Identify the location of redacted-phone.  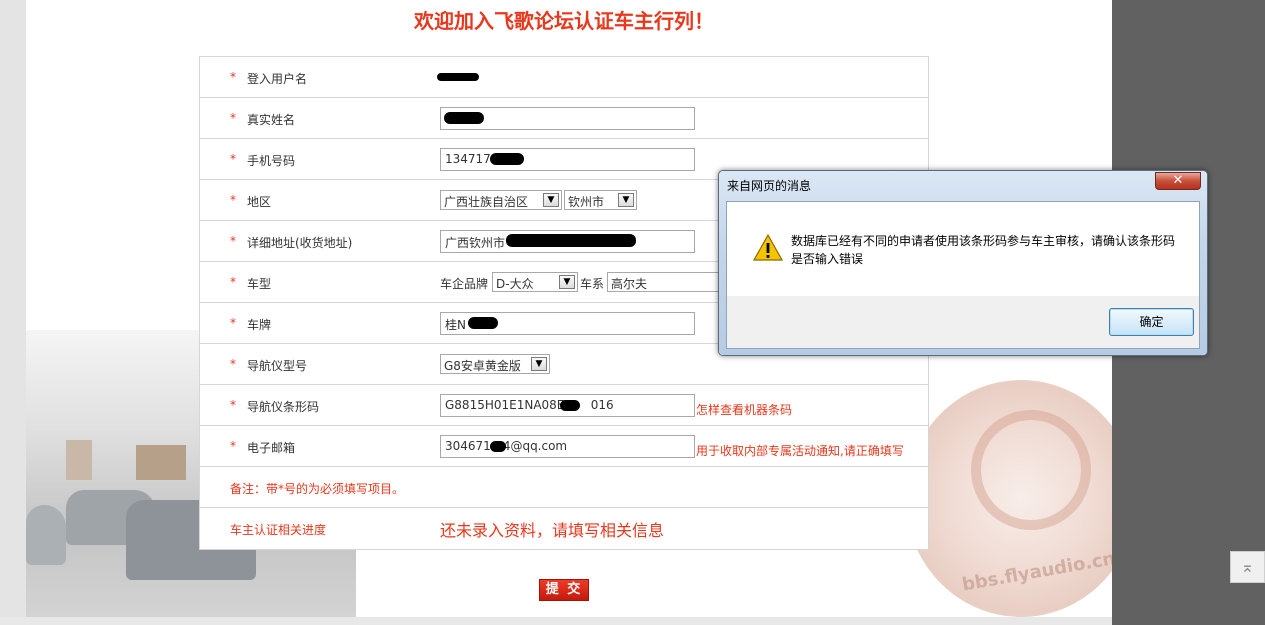
(507, 159).